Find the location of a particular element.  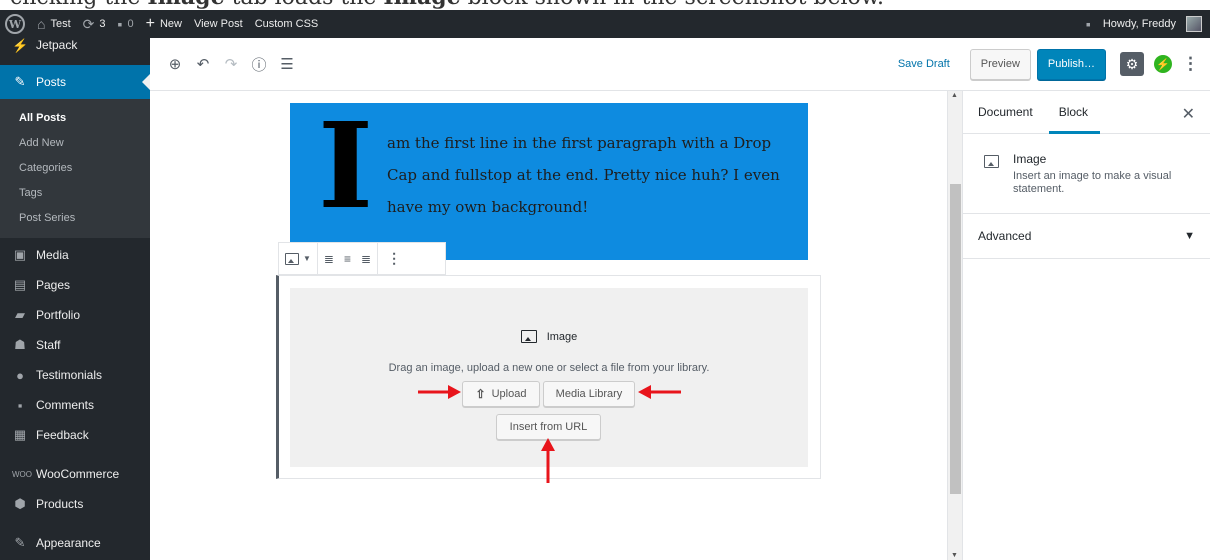

home-icon: ⌂ is located at coordinates (41, 24).